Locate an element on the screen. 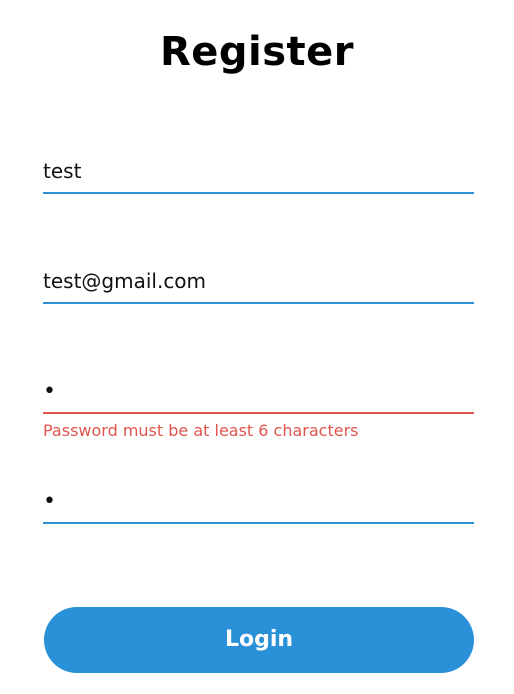  password-input is located at coordinates (258, 392).